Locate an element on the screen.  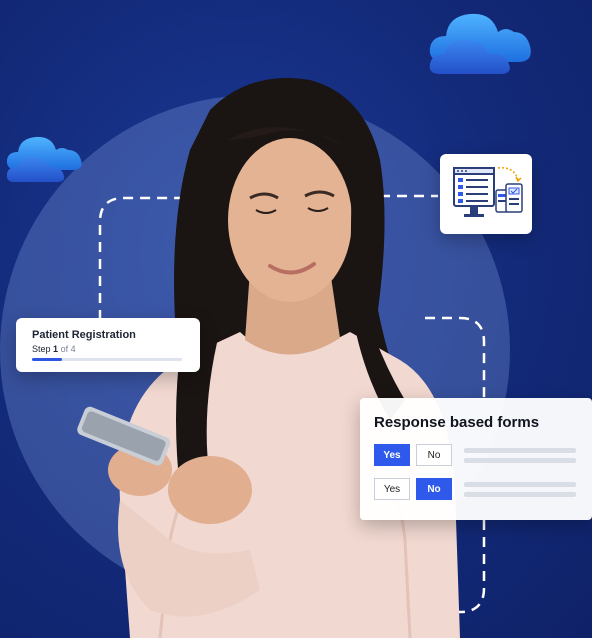
registration-progress-fill is located at coordinates (47, 359).